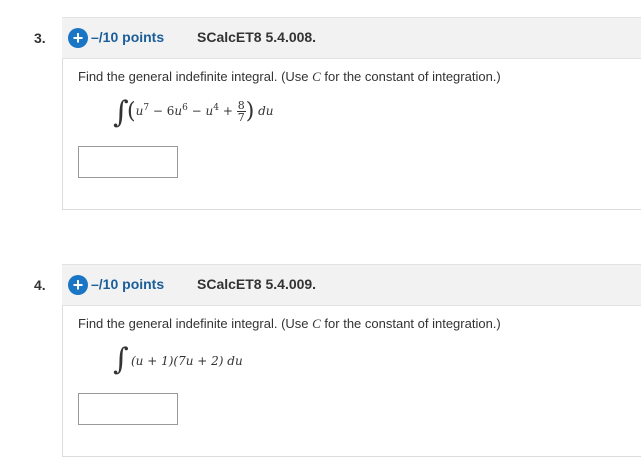 Image resolution: width=641 pixels, height=475 pixels. Describe the element at coordinates (257, 284) in the screenshot. I see `question-code: SCalcET8 5.4.009.` at that location.